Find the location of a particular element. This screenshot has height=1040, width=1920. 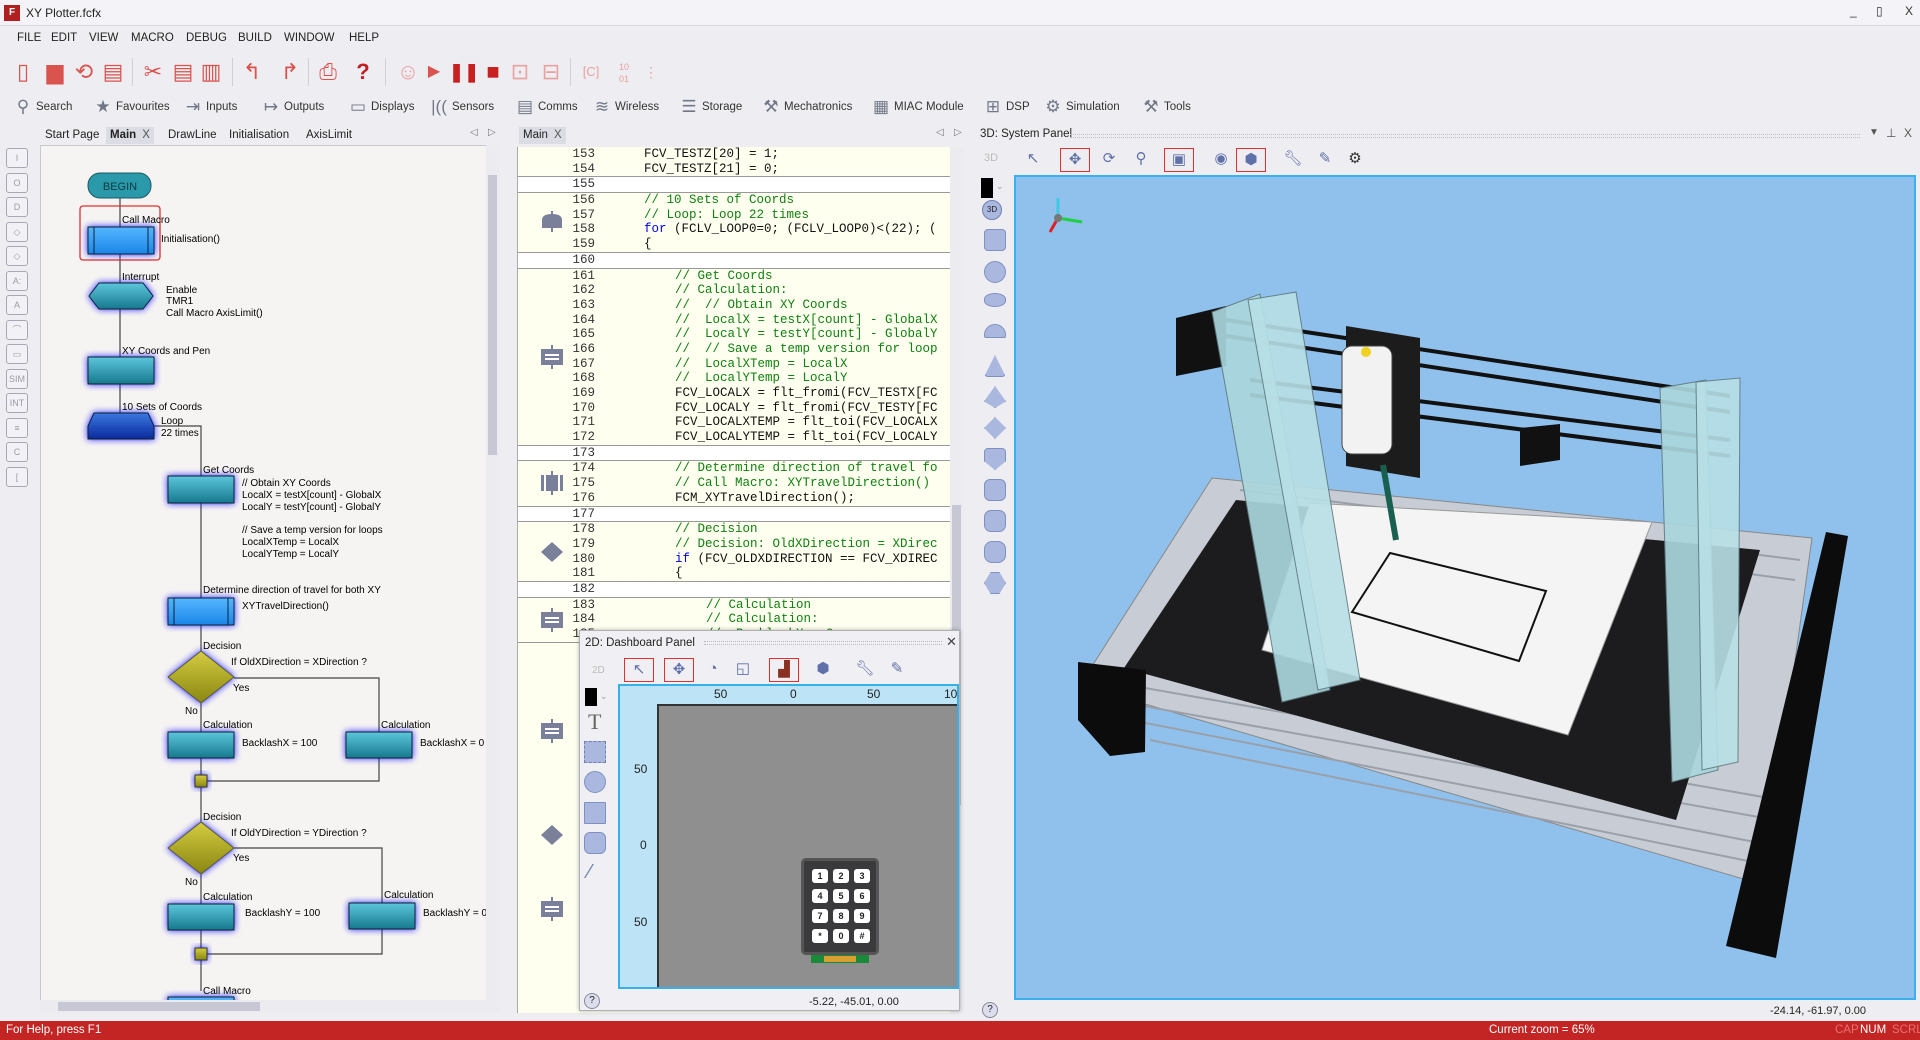

pointer-icon: ↖ is located at coordinates (639, 670).